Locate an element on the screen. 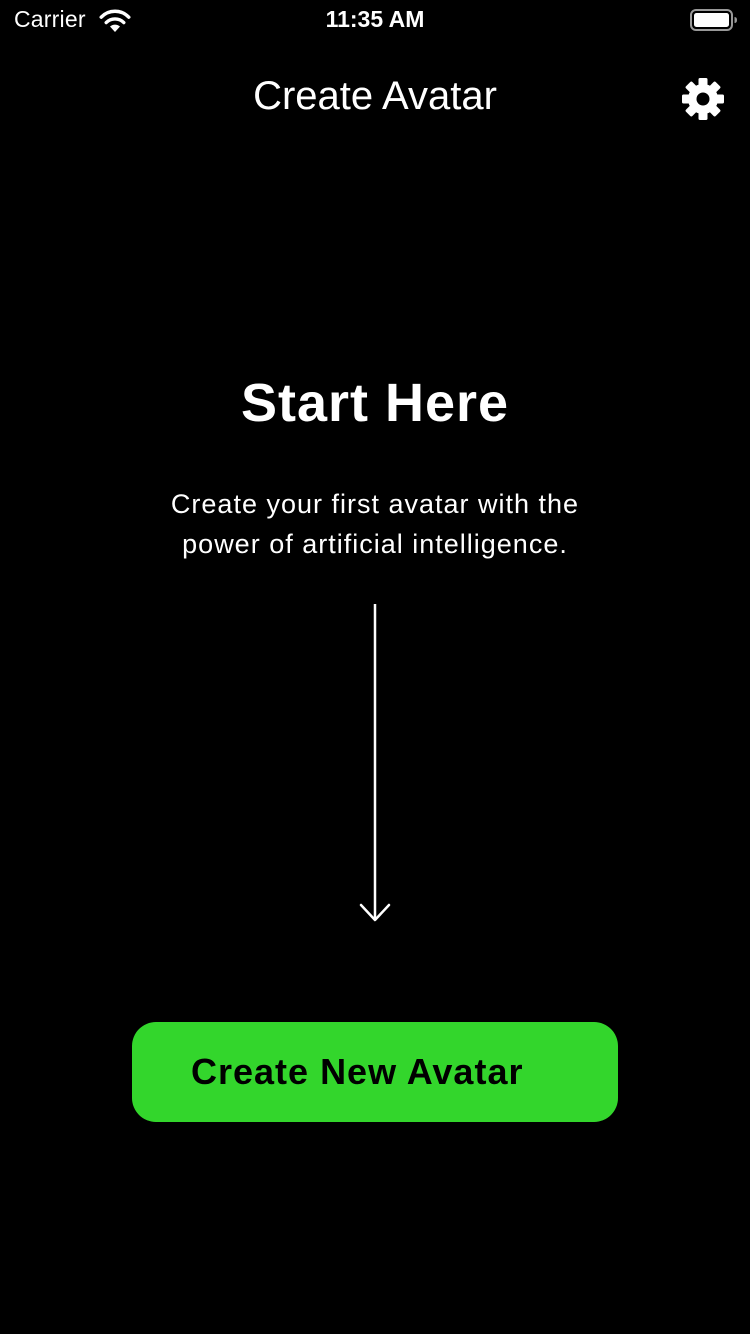 The height and width of the screenshot is (1334, 750). navigation-bar: Create Avatar is located at coordinates (375, 98).